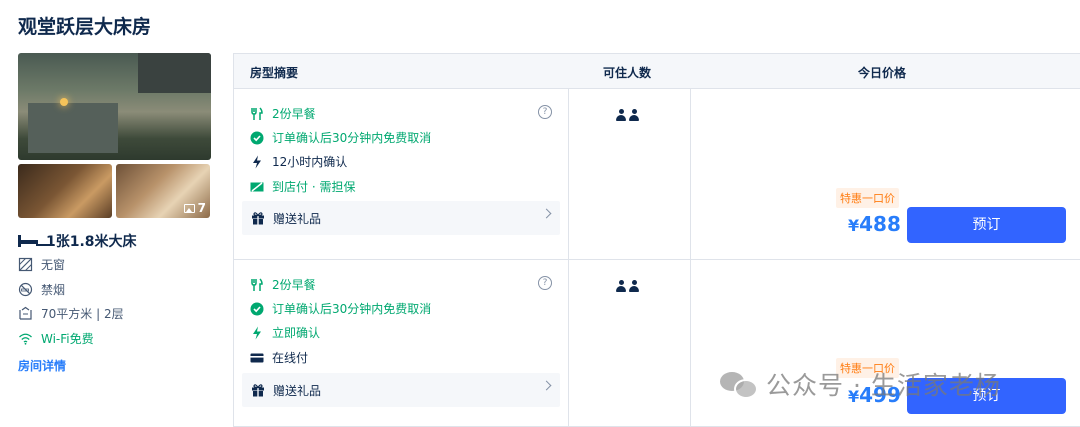 This screenshot has width=1080, height=427. What do you see at coordinates (882, 73) in the screenshot?
I see `header-price: 今日价格` at bounding box center [882, 73].